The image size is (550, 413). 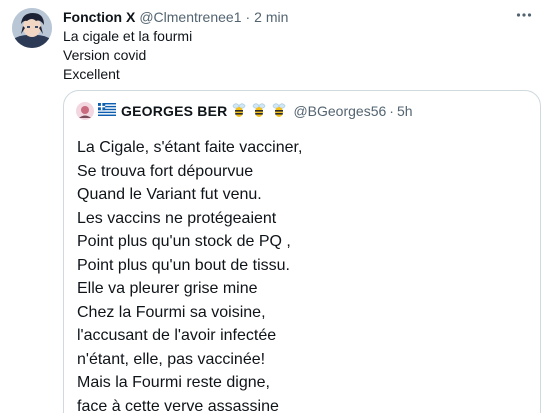 What do you see at coordinates (171, 359) in the screenshot?
I see `poem-line: n'étant, elle, pas vaccinée!` at bounding box center [171, 359].